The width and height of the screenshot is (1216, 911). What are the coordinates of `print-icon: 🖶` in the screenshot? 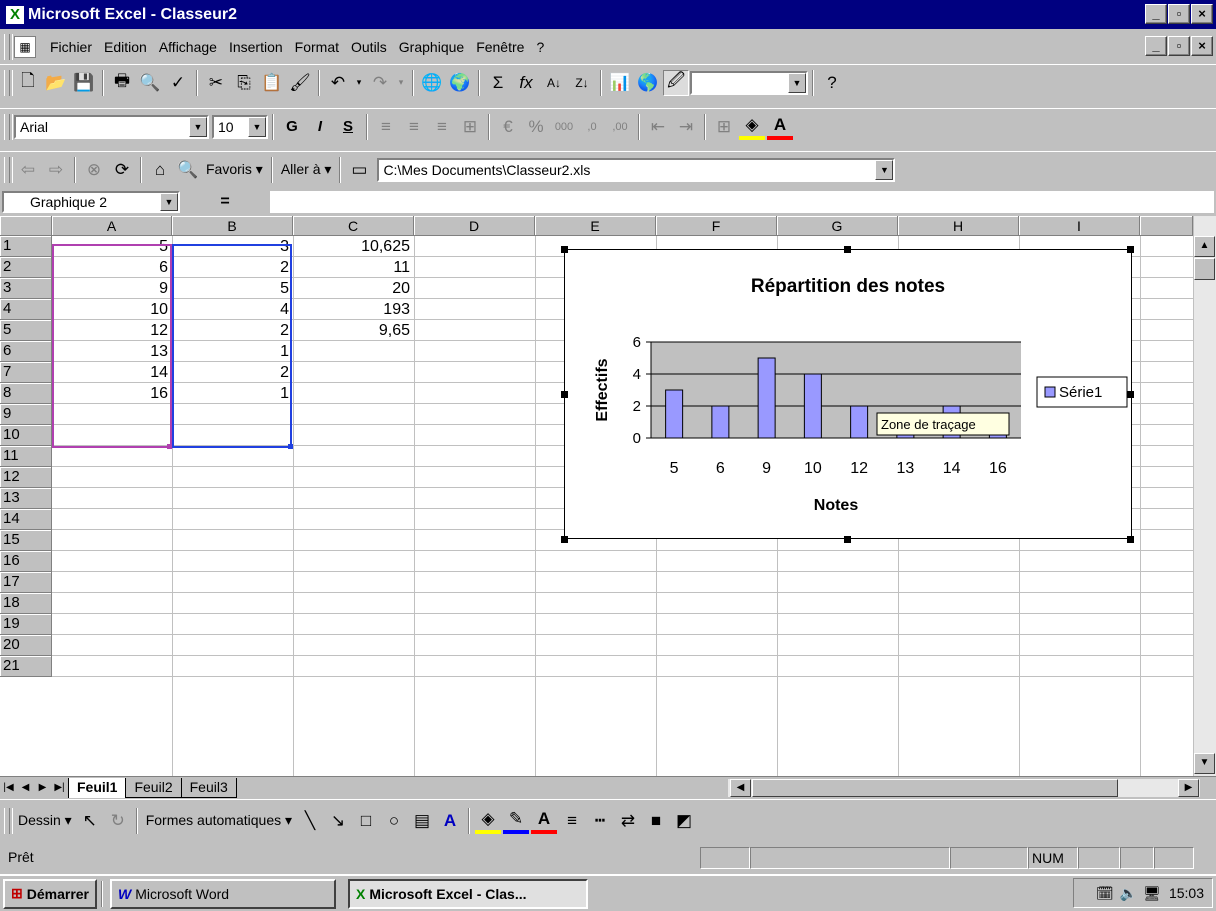 It's located at (122, 83).